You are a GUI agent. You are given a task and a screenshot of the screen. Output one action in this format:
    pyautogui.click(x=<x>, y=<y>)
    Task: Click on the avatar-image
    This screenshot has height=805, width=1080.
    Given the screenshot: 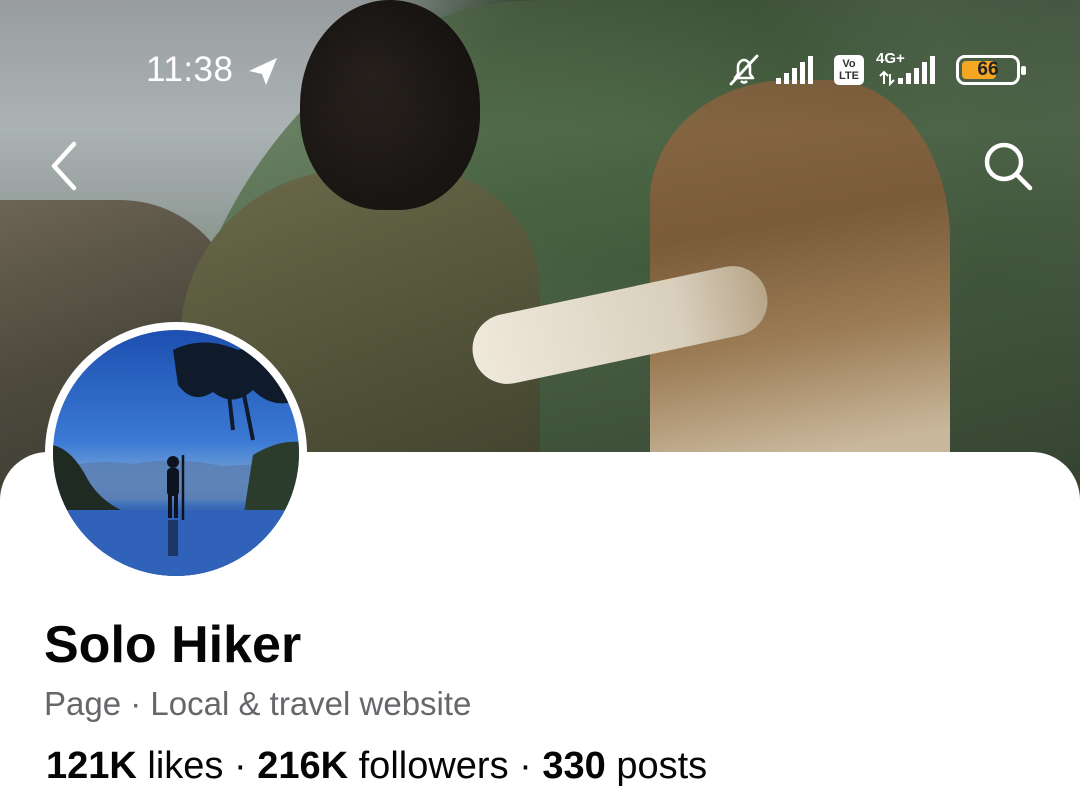 What is the action you would take?
    pyautogui.click(x=176, y=453)
    